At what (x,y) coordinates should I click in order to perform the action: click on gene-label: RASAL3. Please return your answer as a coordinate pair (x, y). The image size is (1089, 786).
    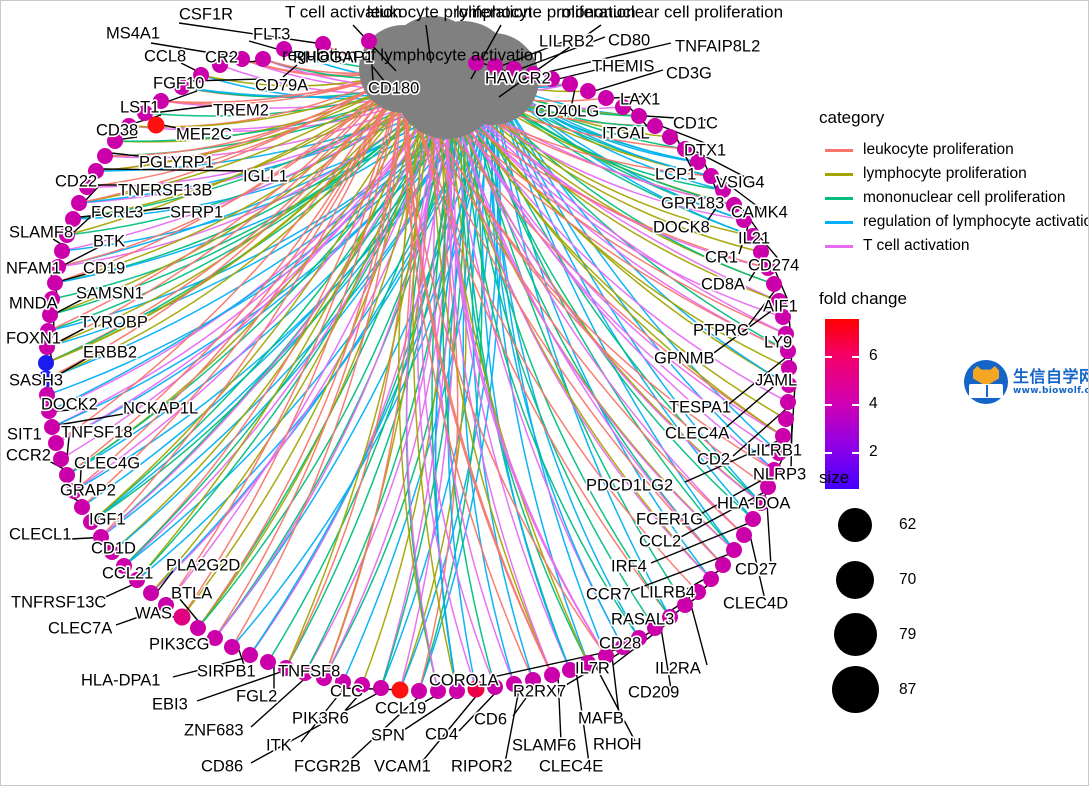
    Looking at the image, I should click on (642, 619).